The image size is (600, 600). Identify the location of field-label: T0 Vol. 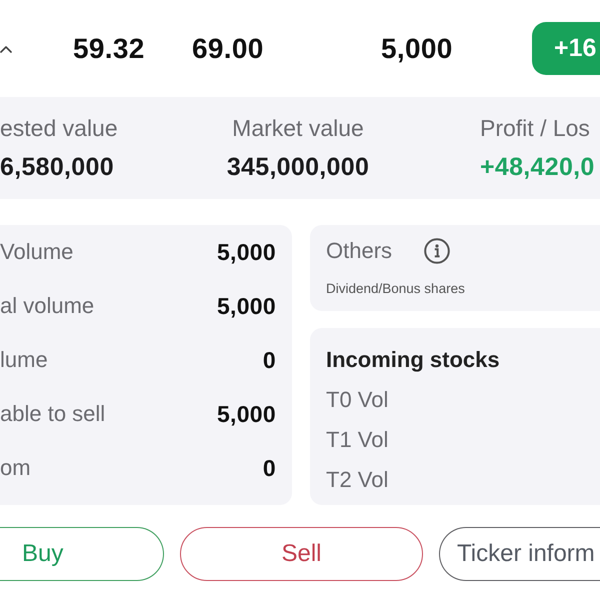
(357, 400).